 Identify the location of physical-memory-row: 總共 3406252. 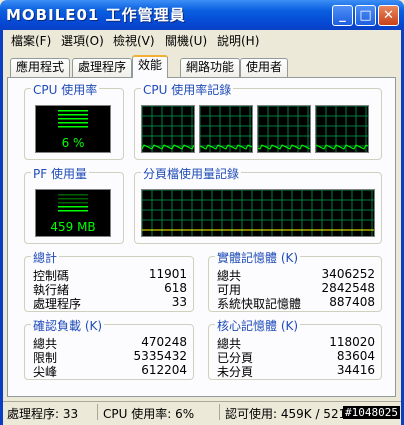
(296, 275).